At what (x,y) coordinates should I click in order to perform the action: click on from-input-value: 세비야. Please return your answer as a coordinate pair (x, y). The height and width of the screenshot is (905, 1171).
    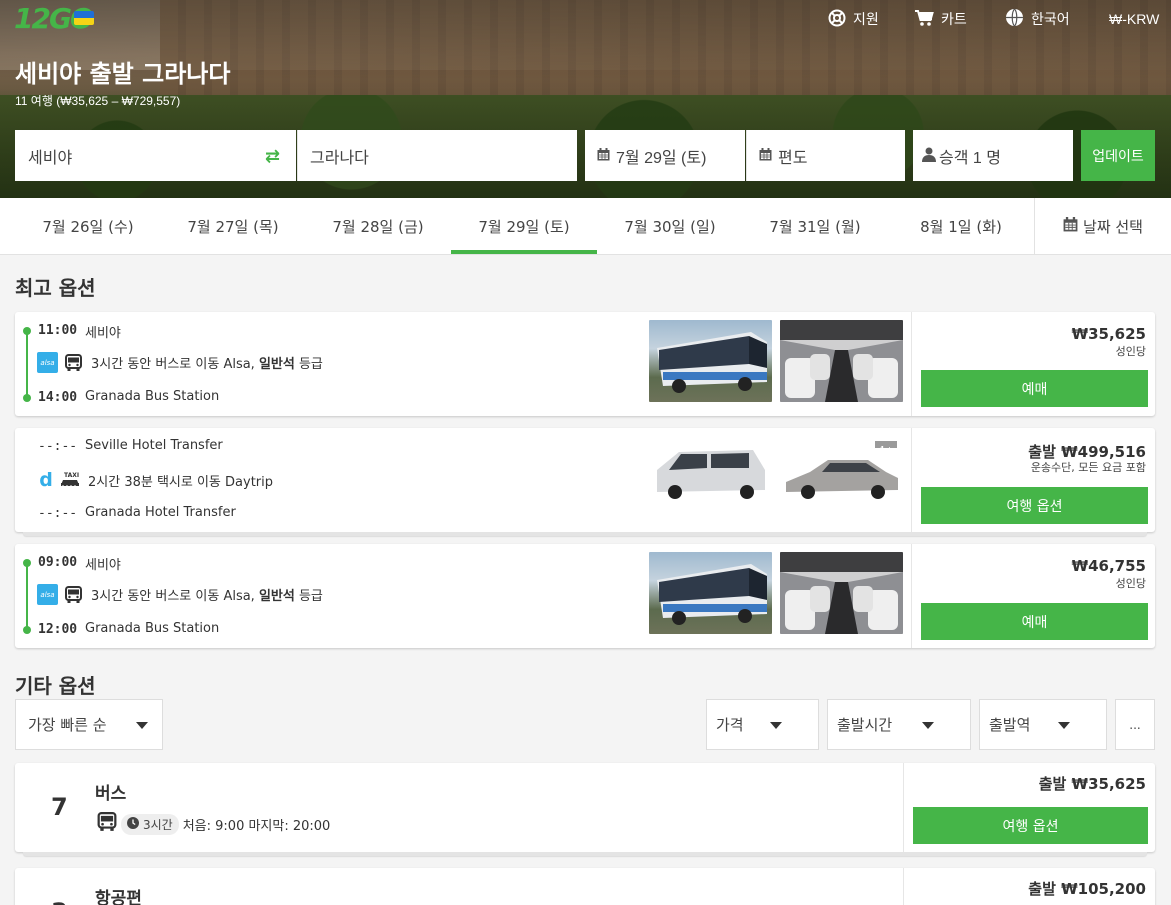
    Looking at the image, I should click on (50, 158).